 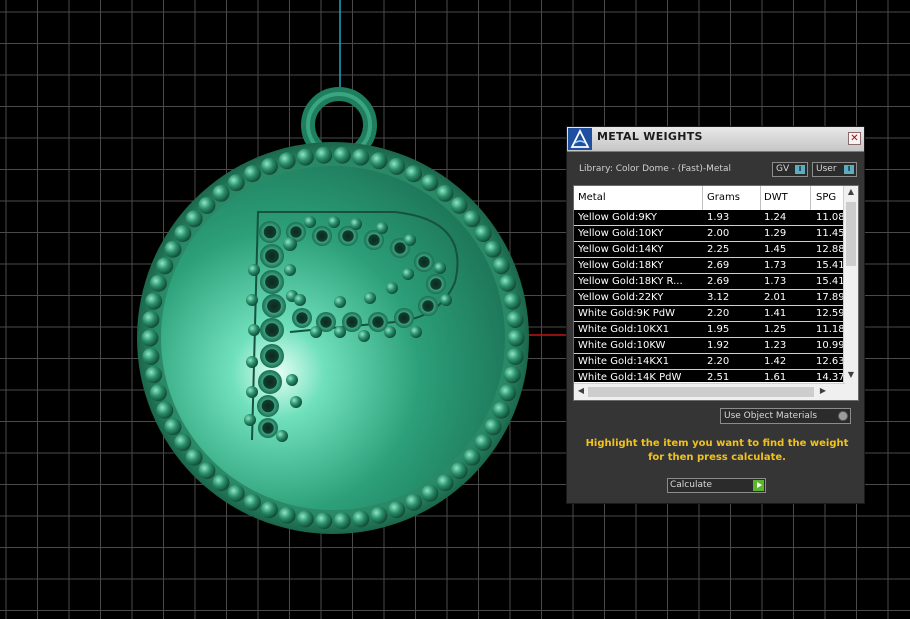 I want to click on user-label: User, so click(x=826, y=169).